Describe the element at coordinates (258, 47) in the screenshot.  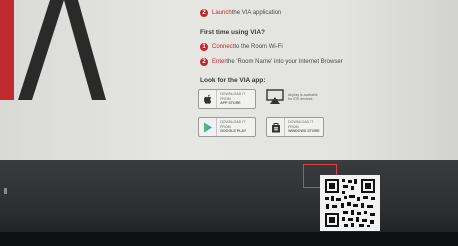
I see `step-connect-text: to the Room Wi-Fi` at that location.